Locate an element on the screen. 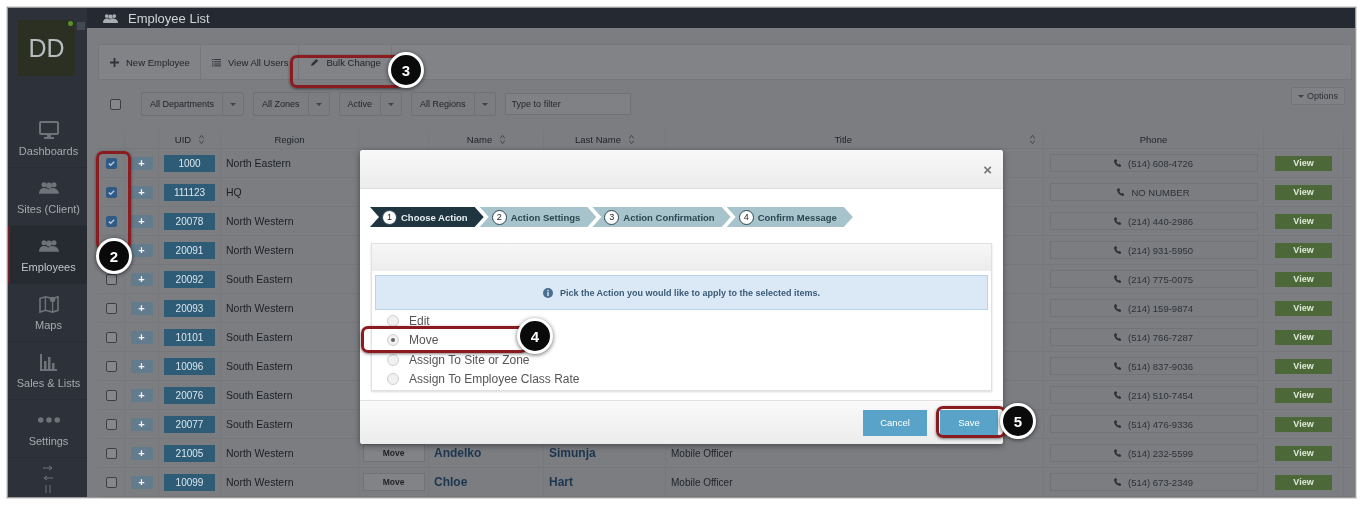  options-button: Options is located at coordinates (1317, 96).